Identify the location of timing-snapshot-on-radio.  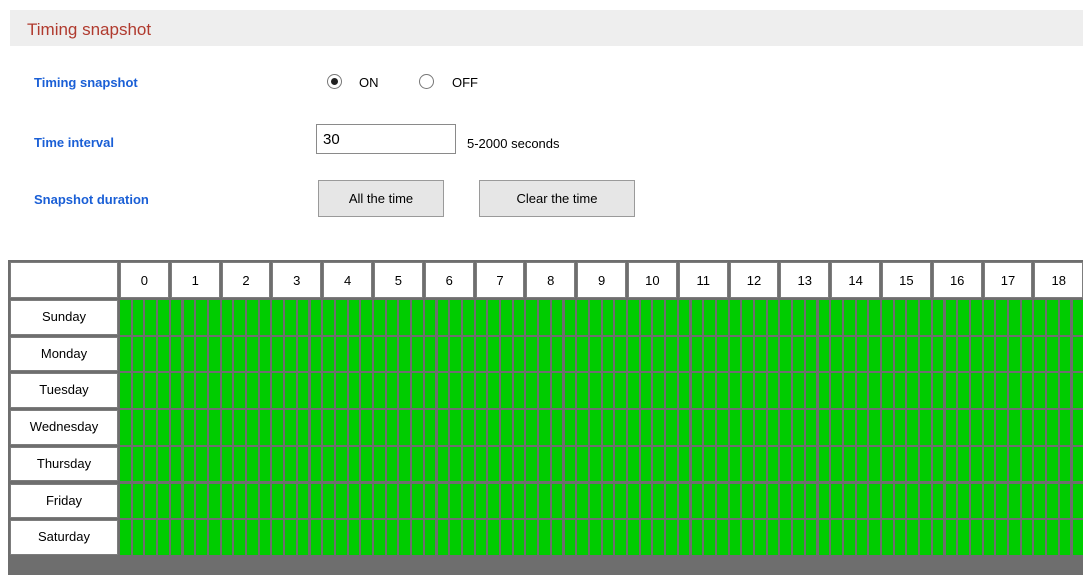
(334, 81).